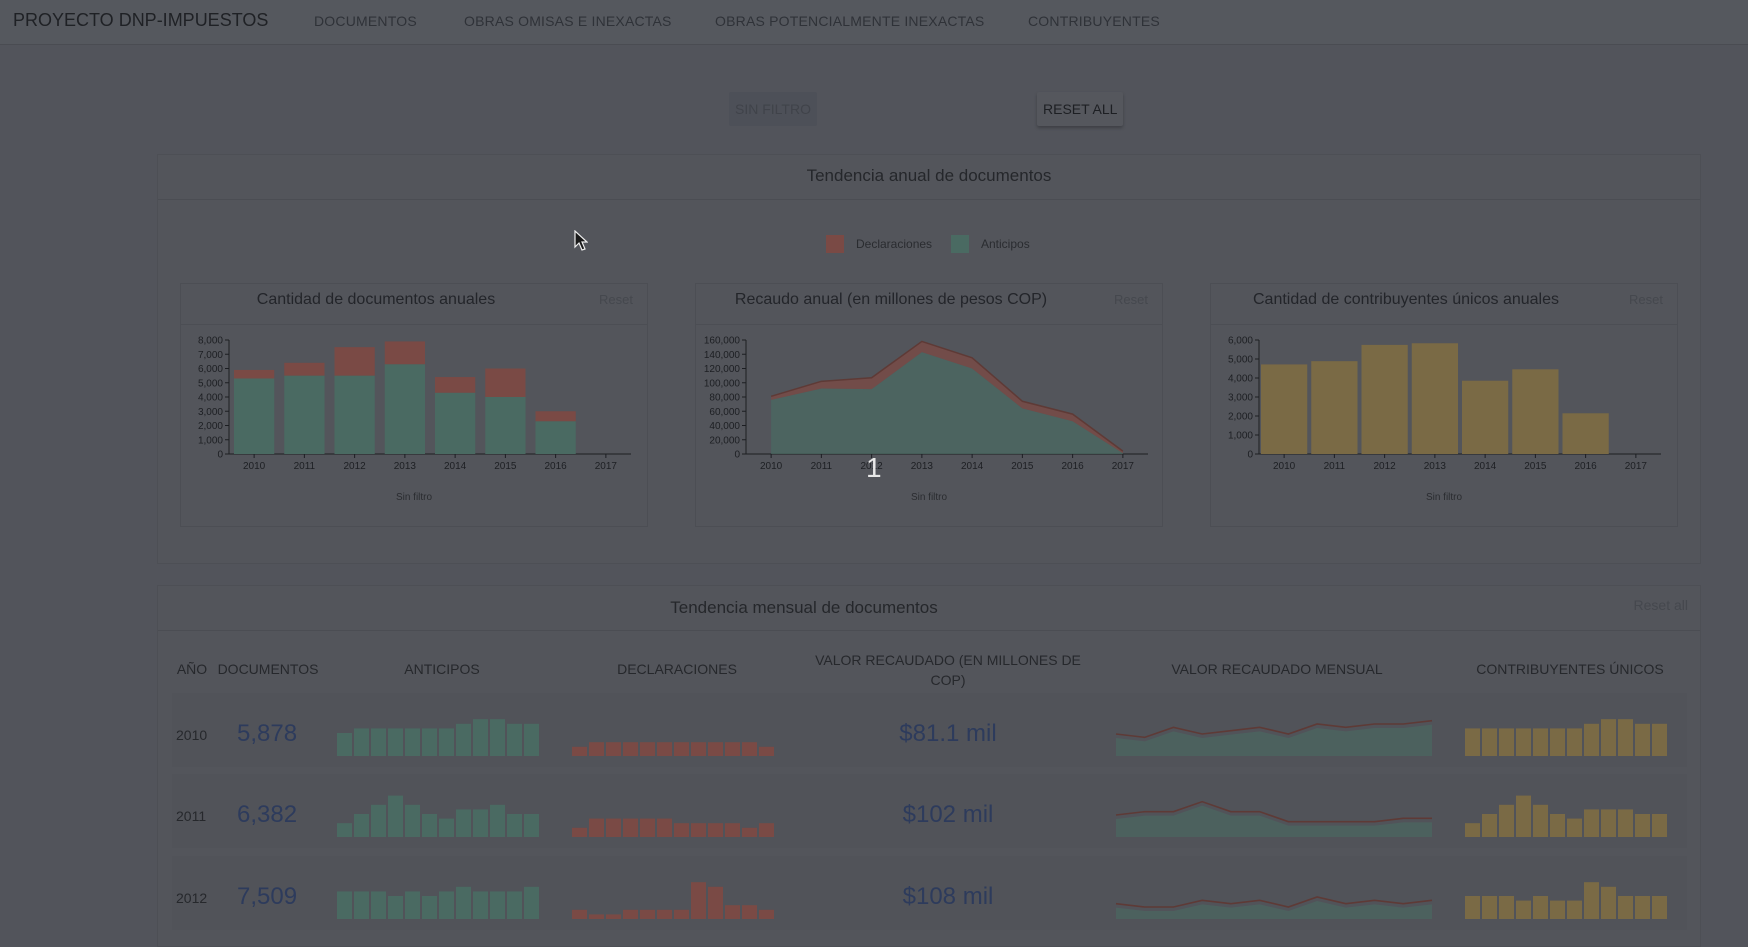 The width and height of the screenshot is (1748, 947). I want to click on col-header-declaraciones: DECLARACIONES, so click(677, 669).